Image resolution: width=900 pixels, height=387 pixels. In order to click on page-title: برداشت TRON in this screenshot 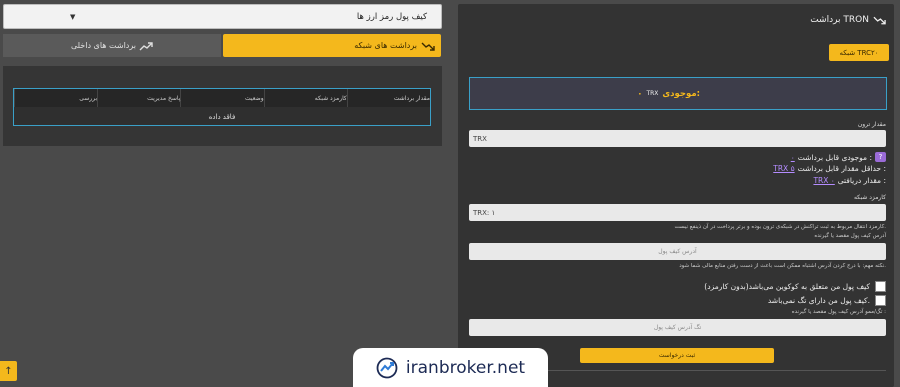, I will do `click(839, 20)`.